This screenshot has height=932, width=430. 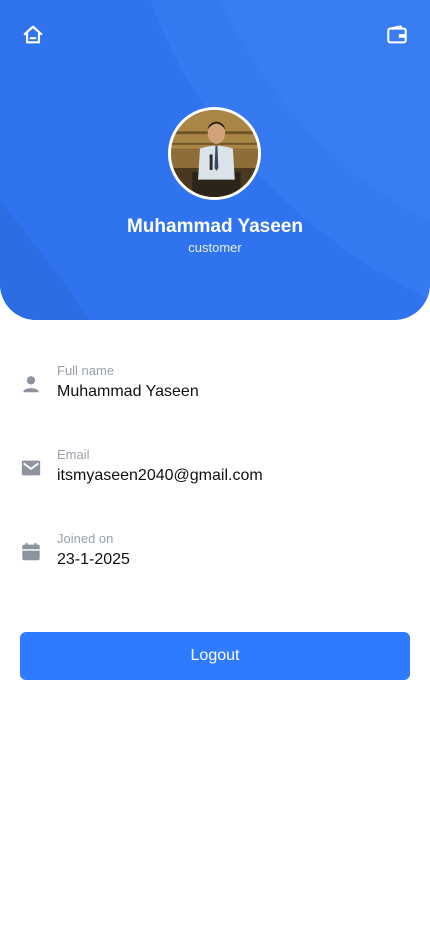 What do you see at coordinates (31, 551) in the screenshot?
I see `calendar-icon` at bounding box center [31, 551].